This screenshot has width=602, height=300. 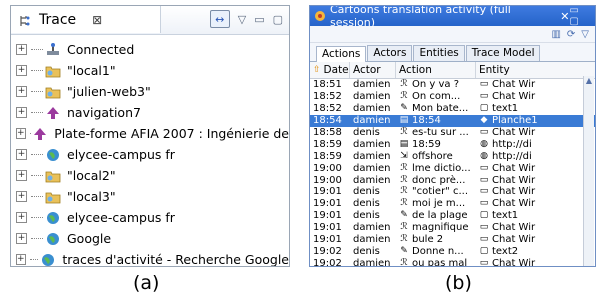 I want to click on table-row: 18:52 damien ✎ Mon bate... ▢ text1, so click(x=452, y=109).